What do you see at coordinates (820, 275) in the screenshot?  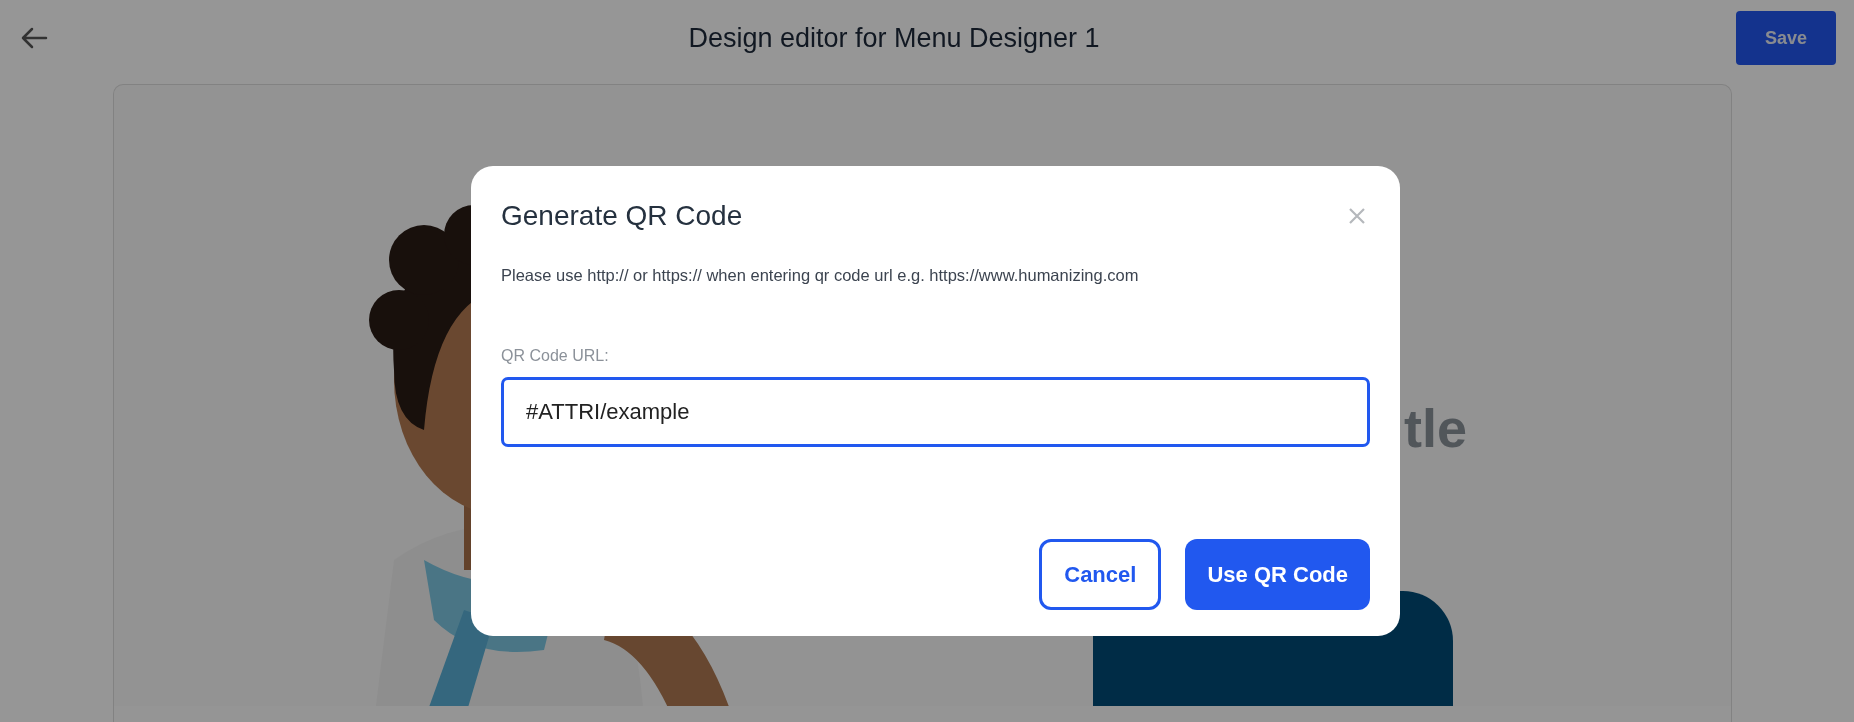 I see `dialog-description: Please use http:// or https:// when entering qr code url e.g. https://www.humanizing.com` at bounding box center [820, 275].